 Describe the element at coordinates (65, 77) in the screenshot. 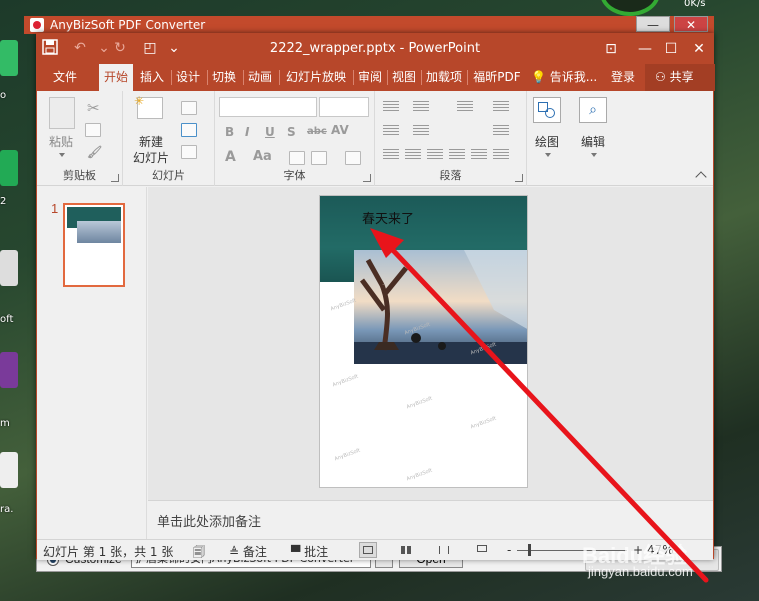

I see `tab-file: 文件` at that location.